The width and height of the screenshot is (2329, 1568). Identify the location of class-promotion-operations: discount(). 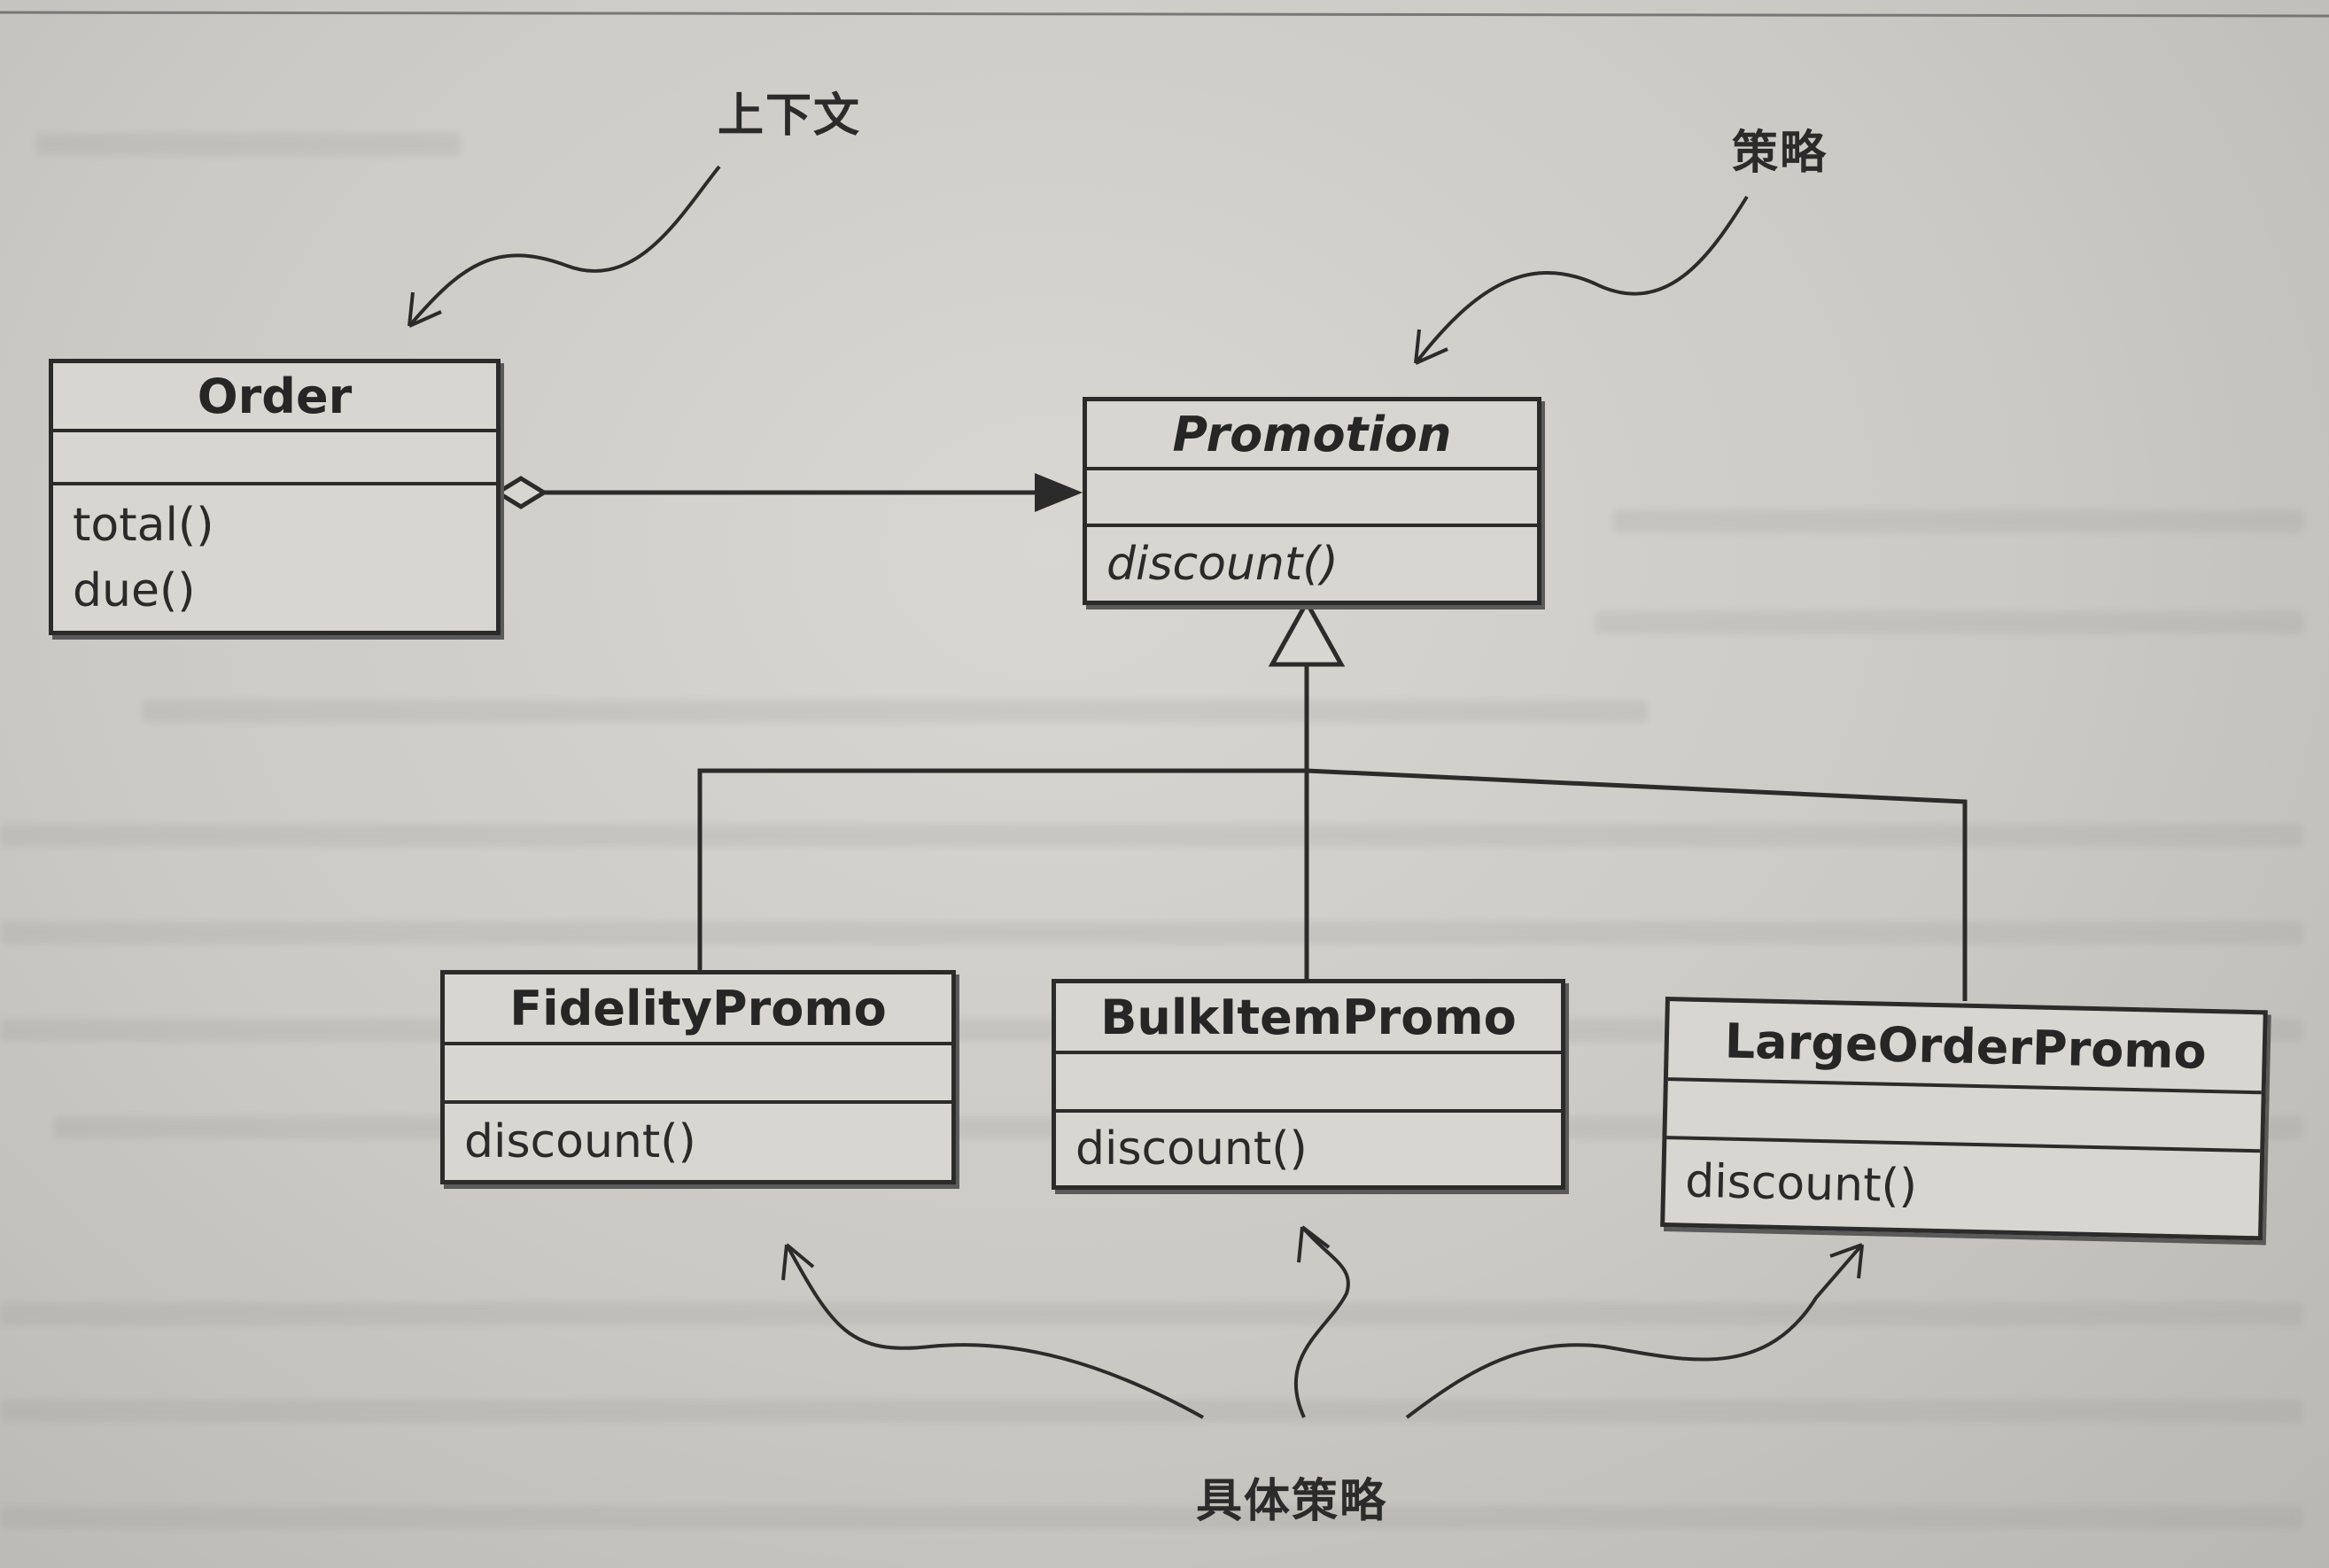
(1312, 564).